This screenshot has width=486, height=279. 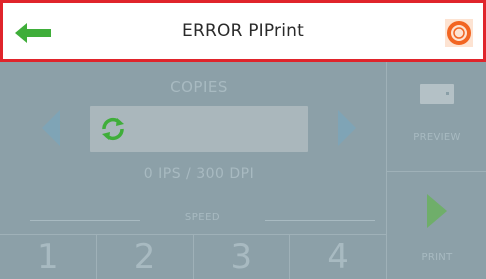 What do you see at coordinates (199, 174) in the screenshot?
I see `resolution-info: 0 IPS / 300 DPI` at bounding box center [199, 174].